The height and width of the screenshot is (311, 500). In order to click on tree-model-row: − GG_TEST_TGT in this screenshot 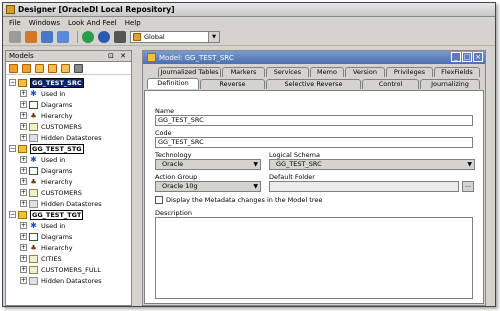, I will do `click(46, 214)`.